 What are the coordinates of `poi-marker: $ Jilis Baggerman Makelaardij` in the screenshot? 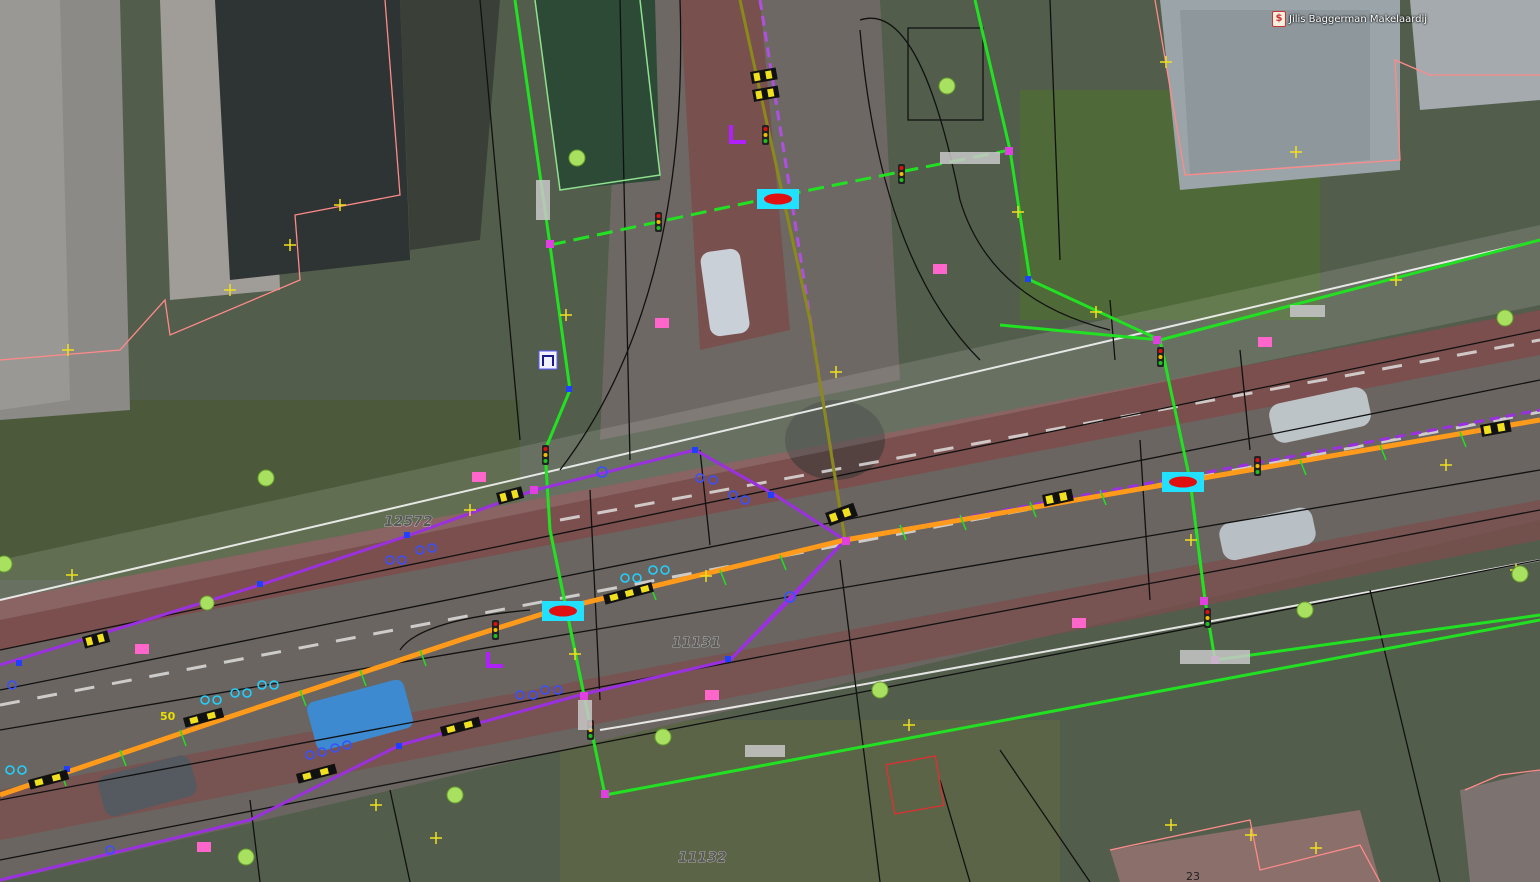 It's located at (1349, 19).